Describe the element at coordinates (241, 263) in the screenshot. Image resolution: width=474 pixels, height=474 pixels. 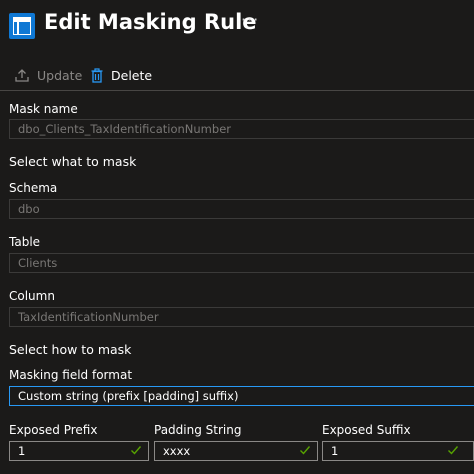
I see `table-dropdown: Clients` at that location.